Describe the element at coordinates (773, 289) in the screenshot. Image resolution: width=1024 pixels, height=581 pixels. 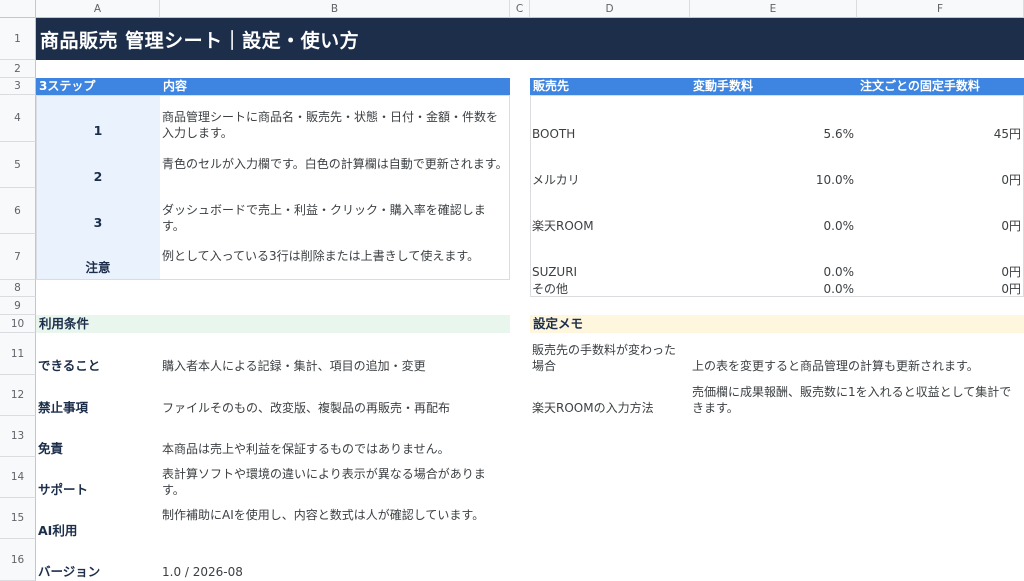
I see `fee-rate-other: 0.0%` at that location.